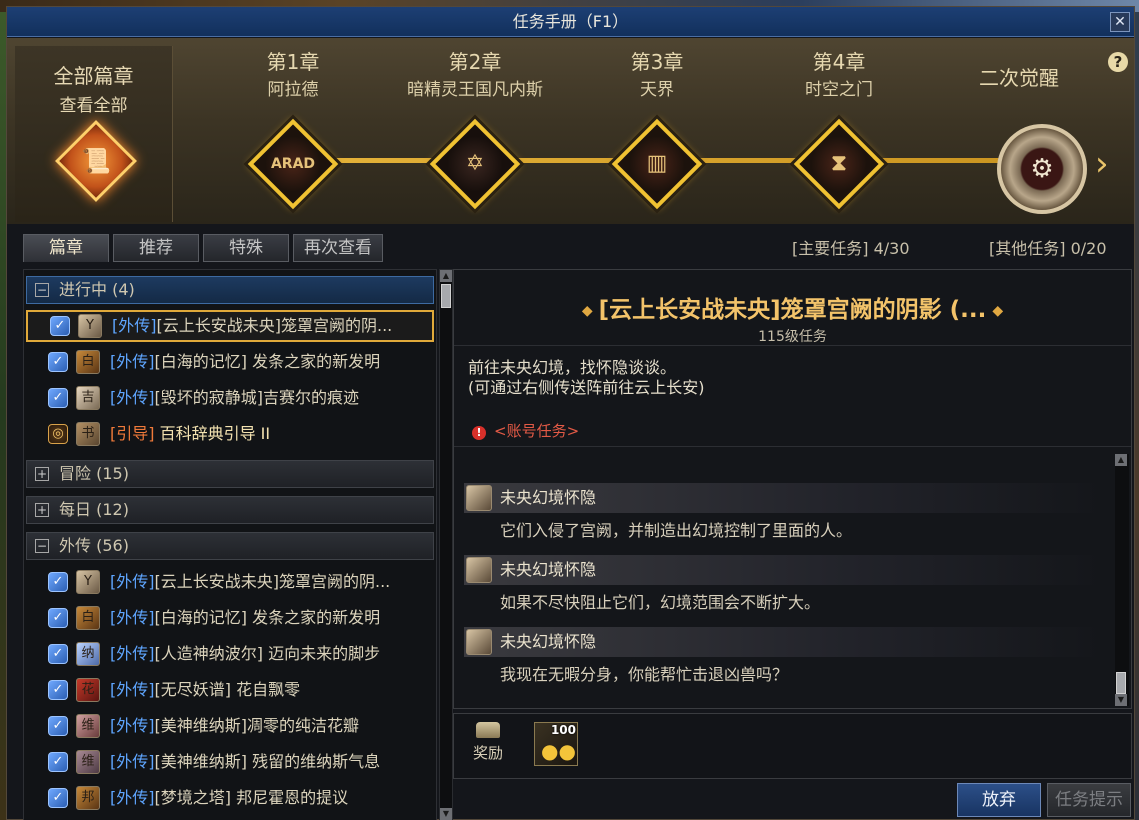 This screenshot has width=1139, height=820. I want to click on ring-icon: ◎, so click(58, 434).